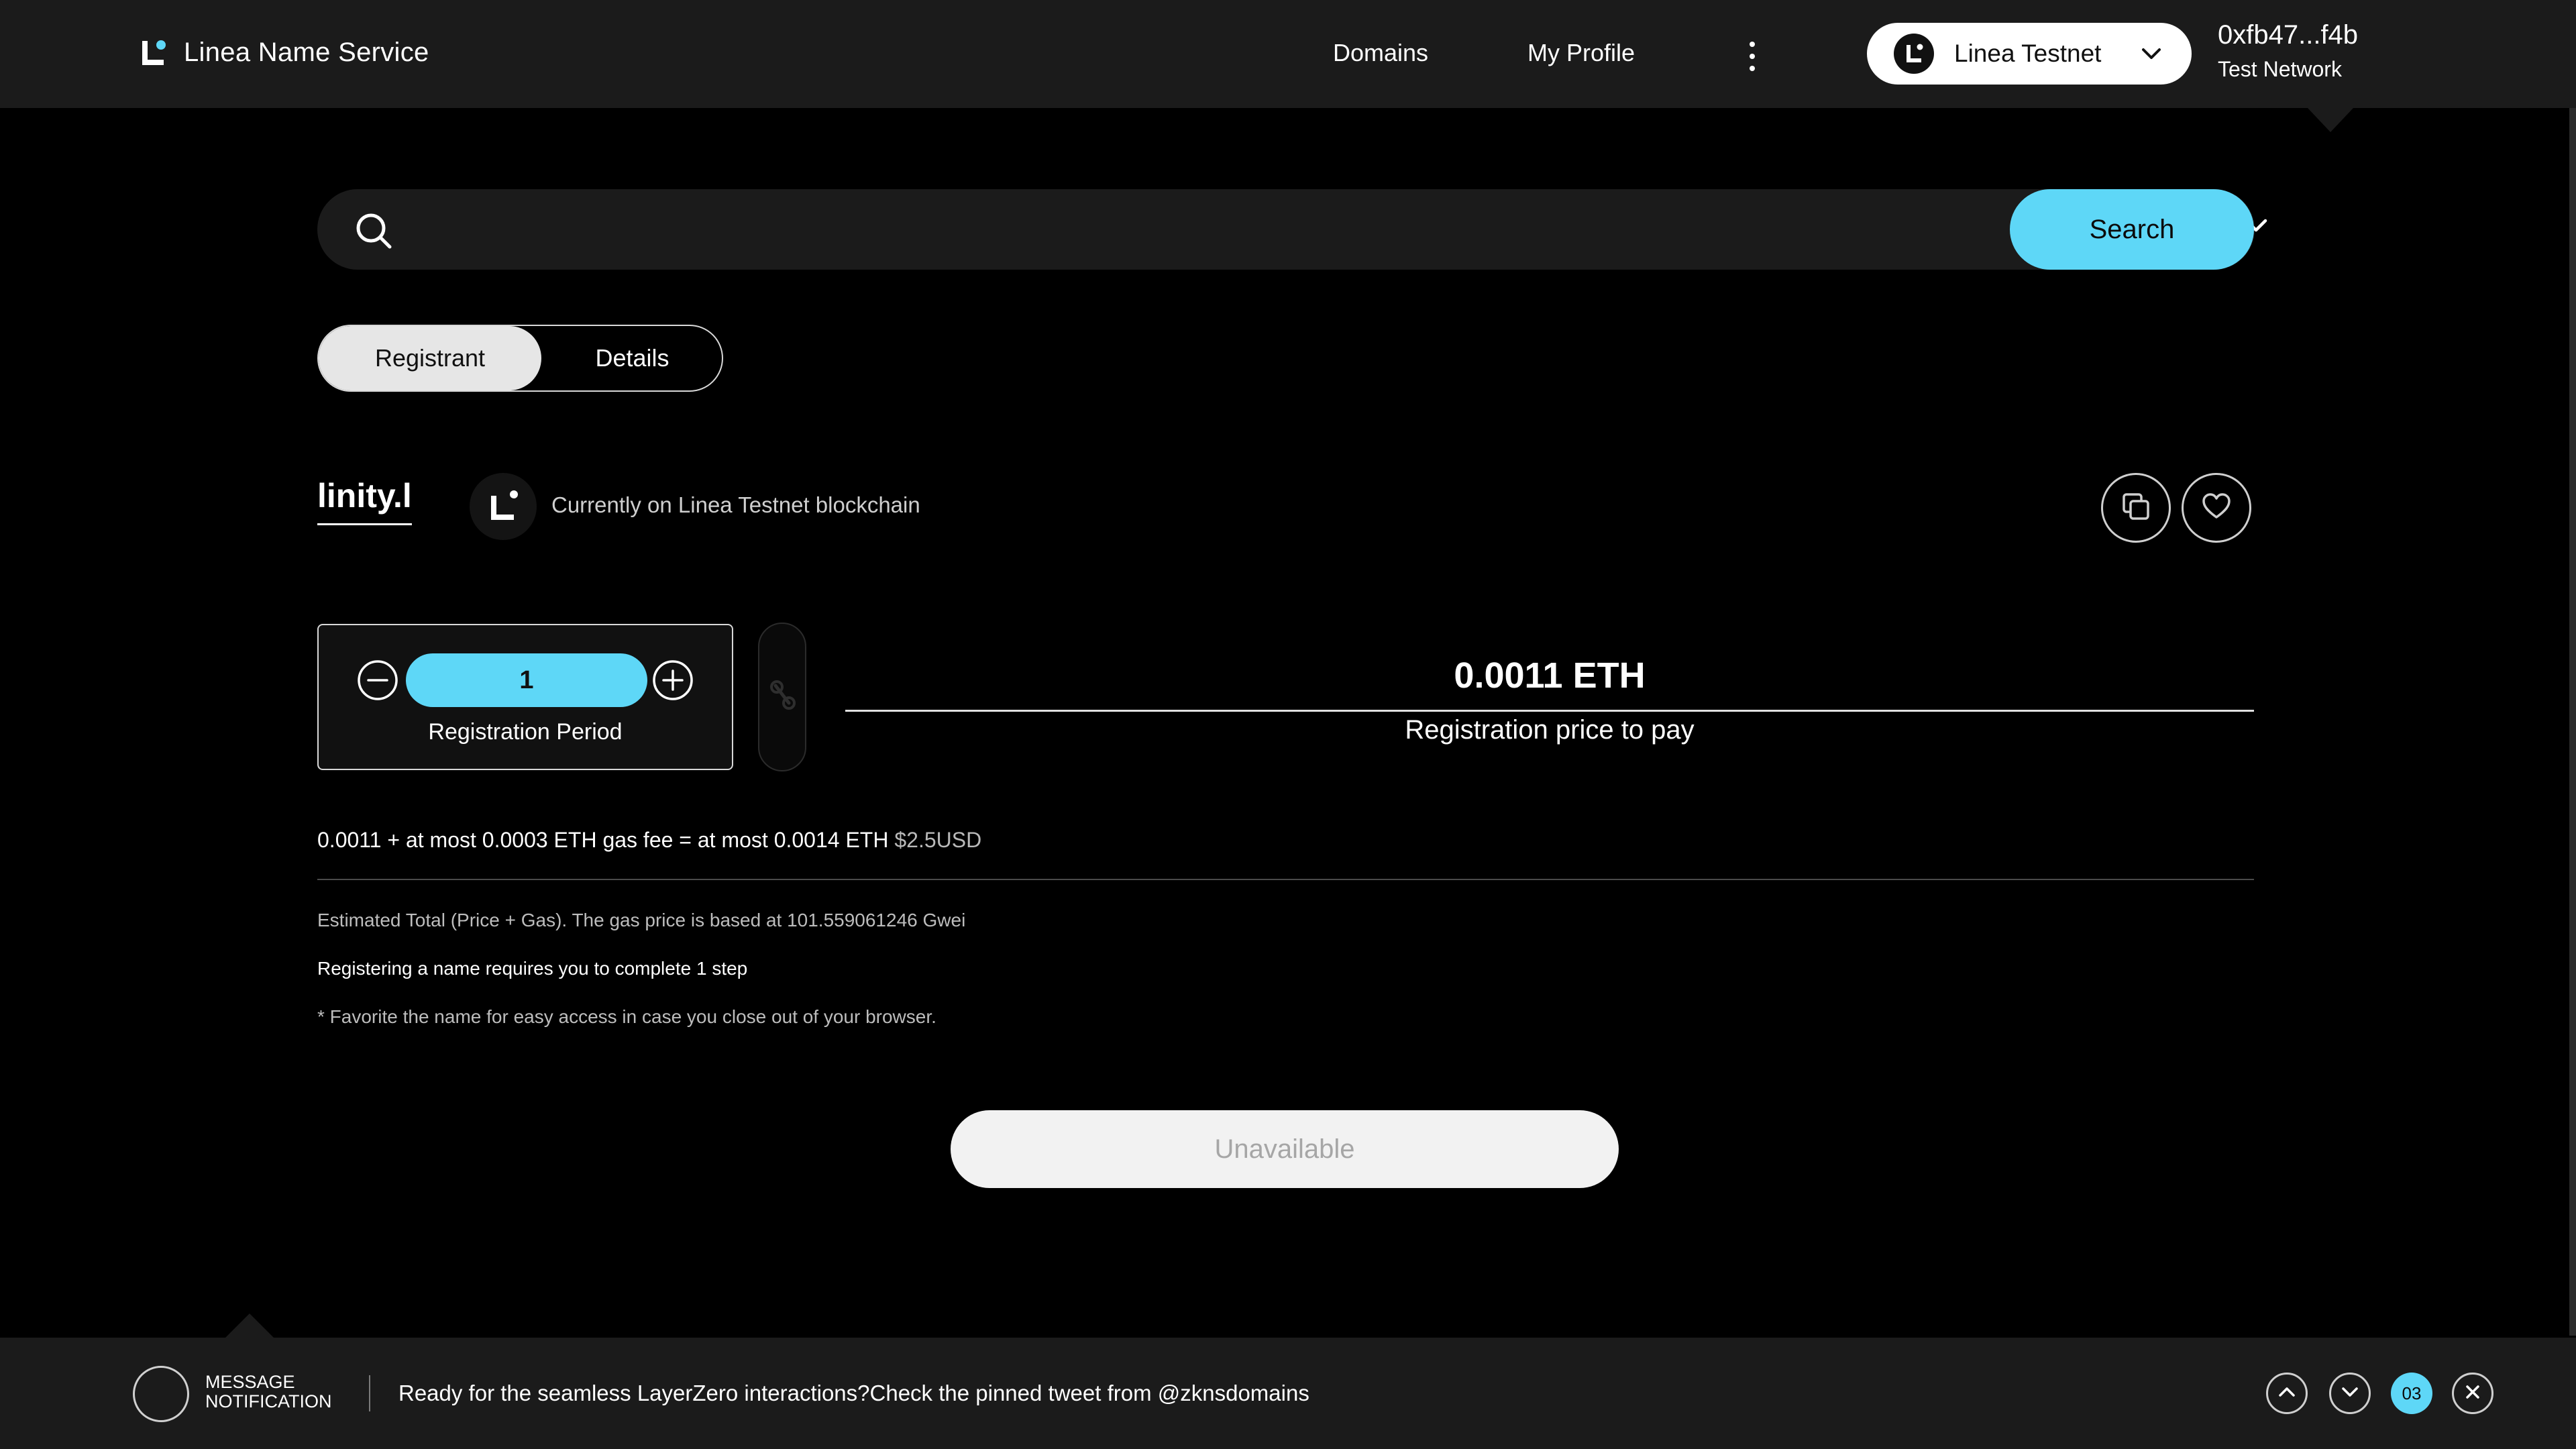 This screenshot has width=2576, height=1449. Describe the element at coordinates (1270, 229) in the screenshot. I see `search-input` at that location.